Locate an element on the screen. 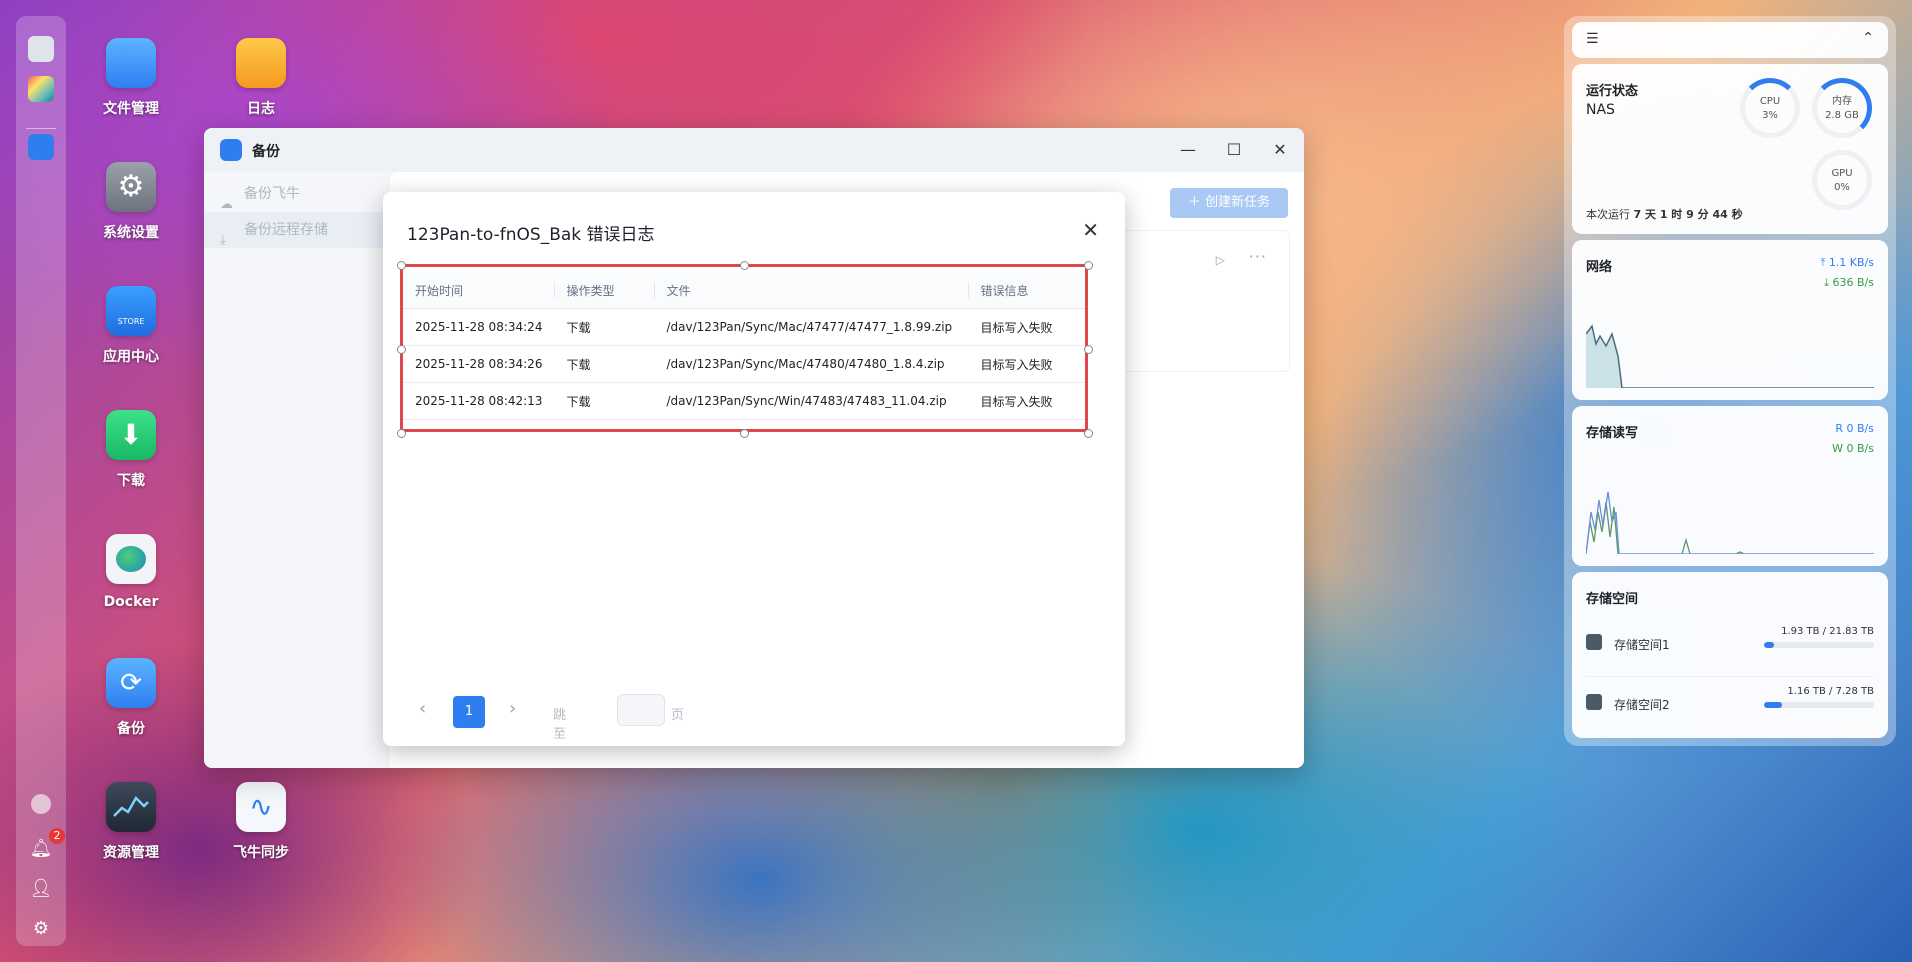 This screenshot has width=1912, height=962. divider is located at coordinates (1730, 676).